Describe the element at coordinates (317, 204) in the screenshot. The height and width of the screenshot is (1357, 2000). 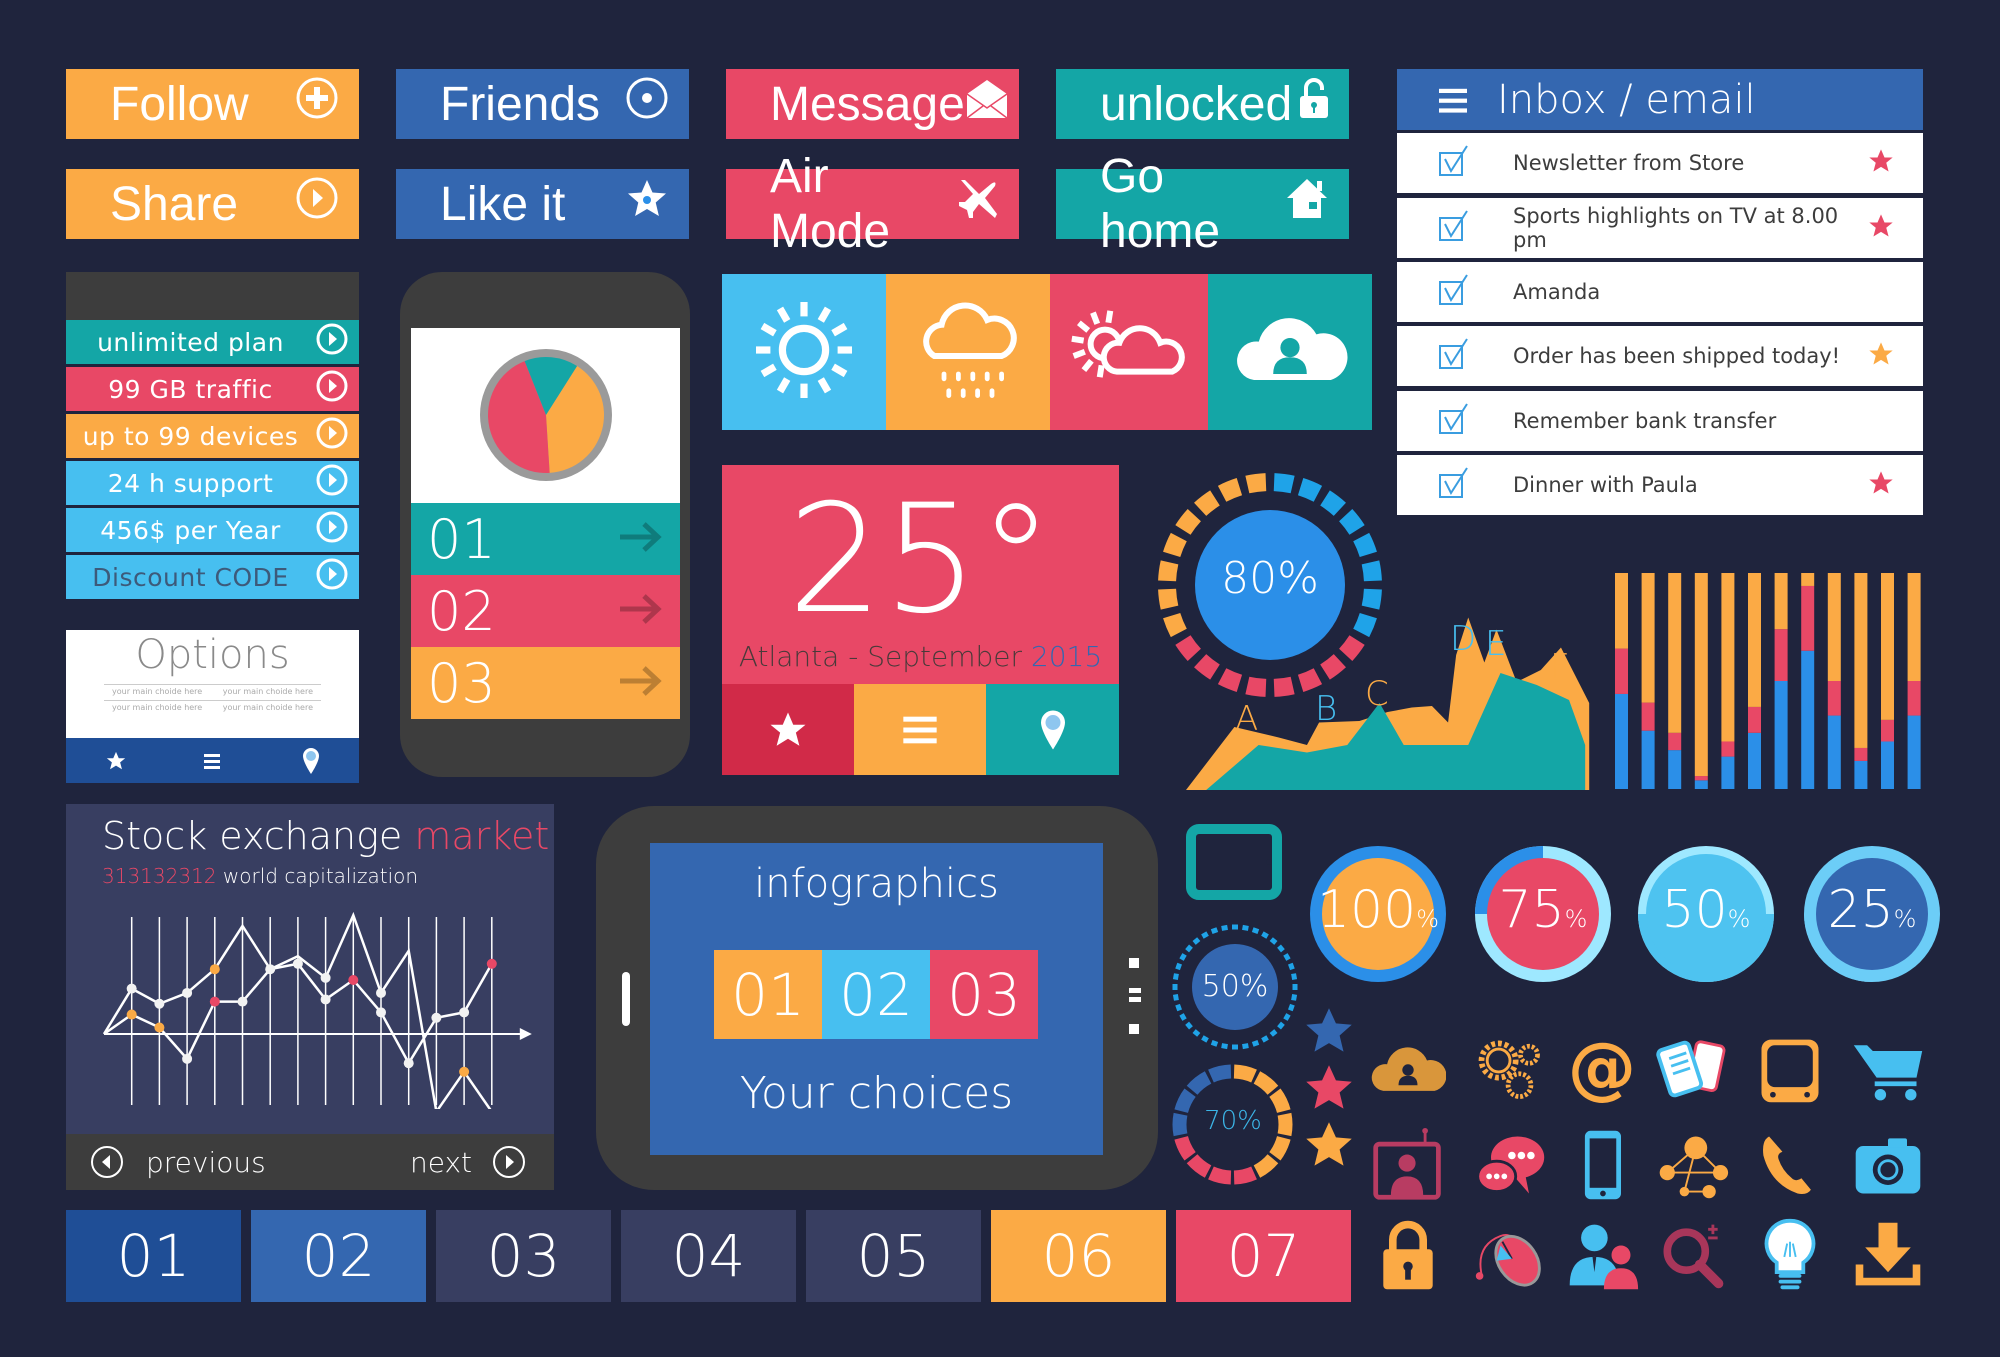
I see `play-circle-icon` at that location.